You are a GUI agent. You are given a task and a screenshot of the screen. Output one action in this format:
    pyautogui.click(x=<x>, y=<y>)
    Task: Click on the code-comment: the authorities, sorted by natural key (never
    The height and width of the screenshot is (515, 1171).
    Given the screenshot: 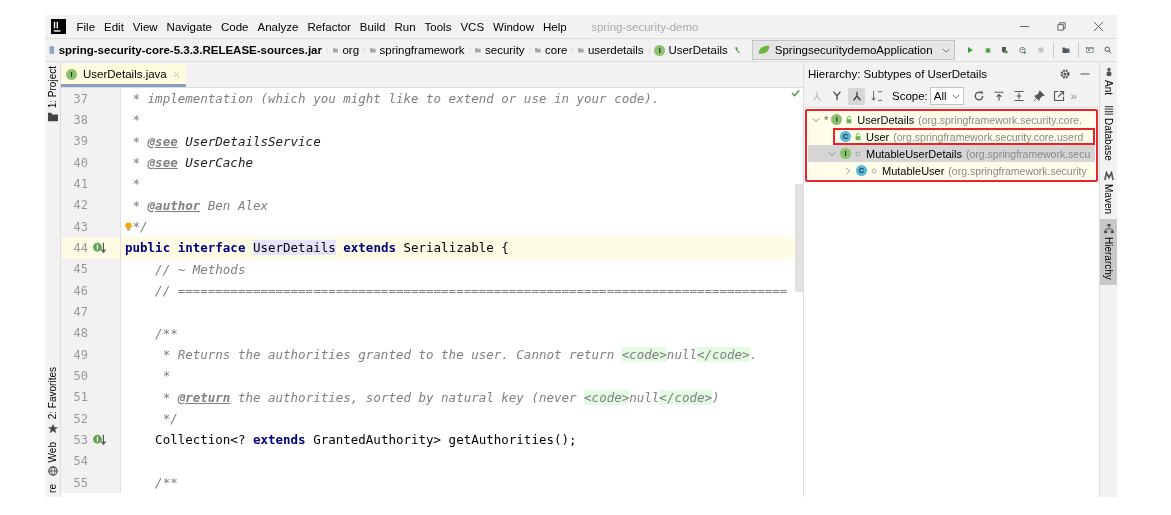 What is the action you would take?
    pyautogui.click(x=407, y=397)
    